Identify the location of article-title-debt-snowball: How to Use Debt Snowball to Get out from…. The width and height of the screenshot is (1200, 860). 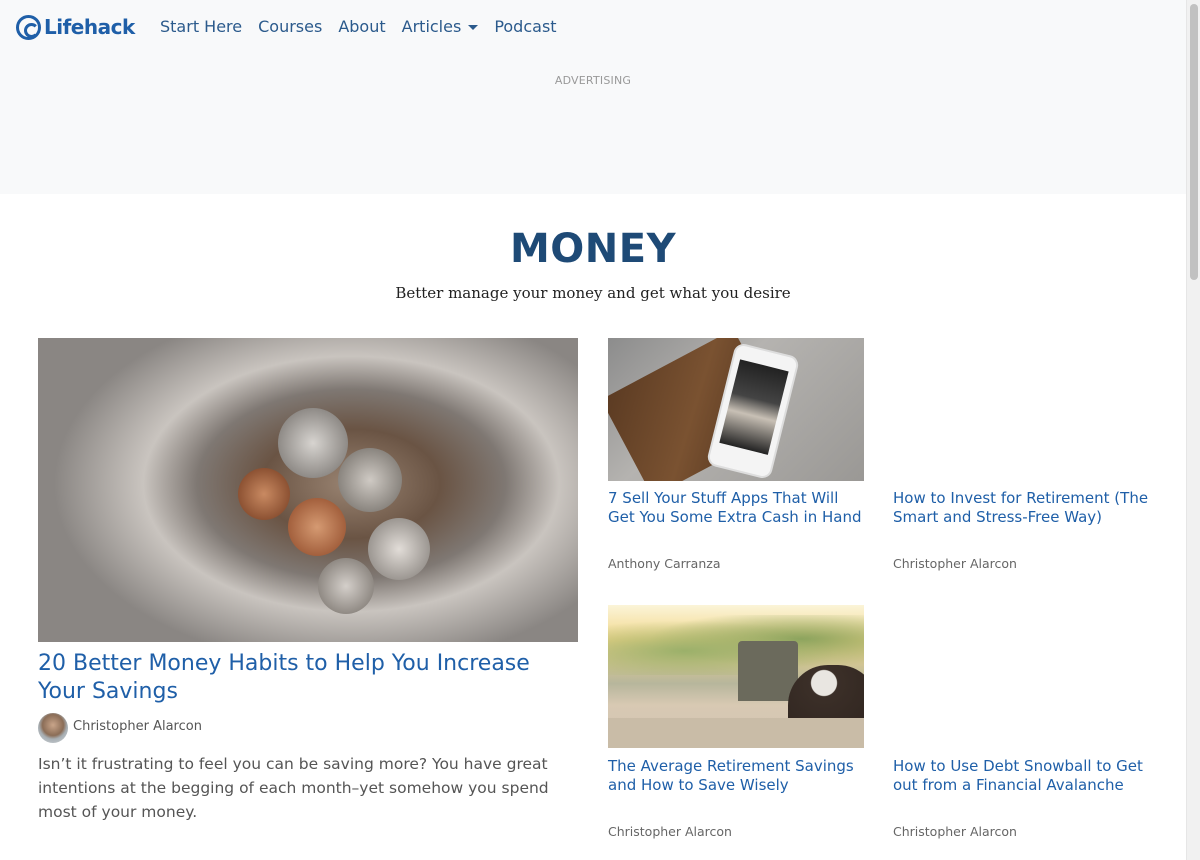
(1021, 776).